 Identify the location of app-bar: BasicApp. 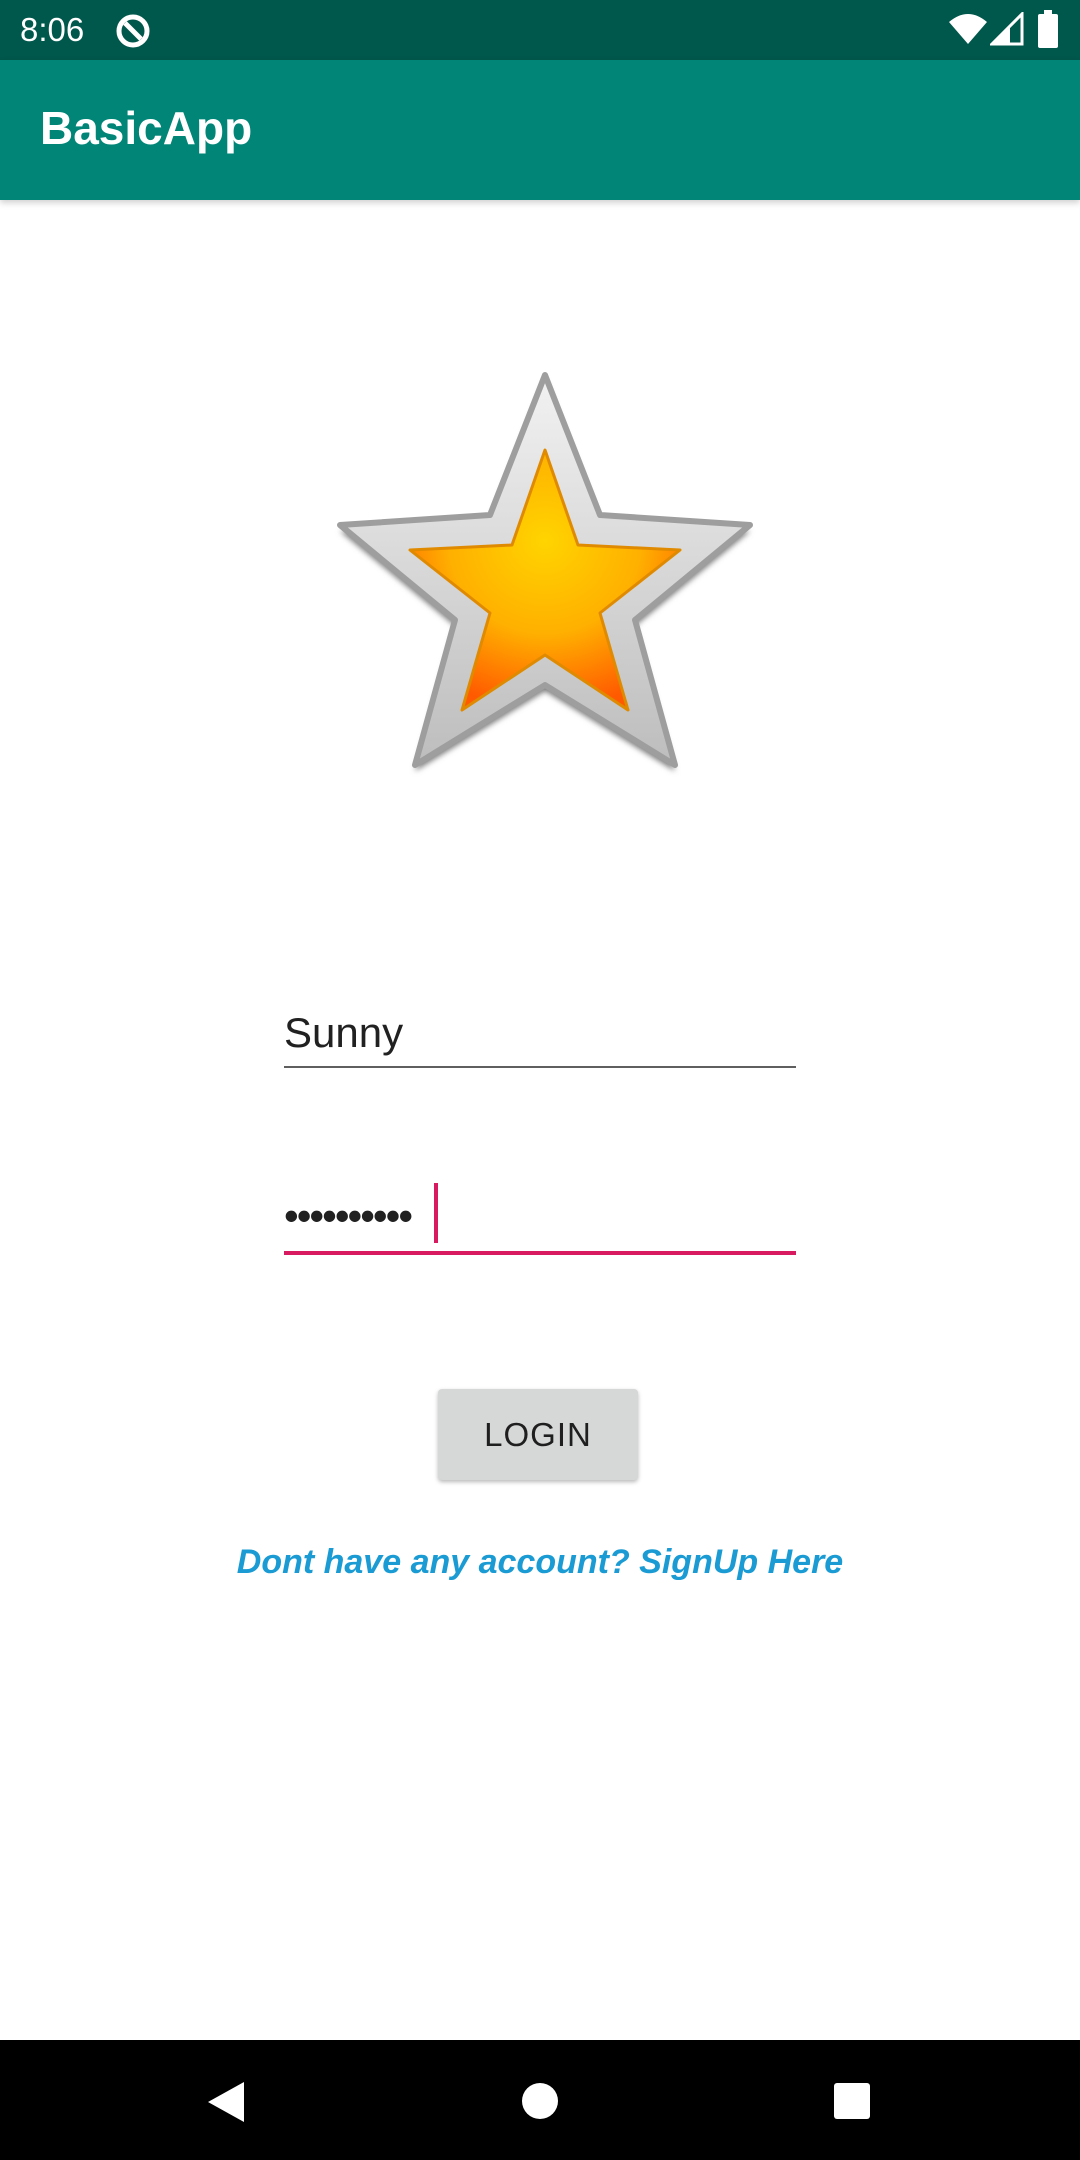
(540, 130).